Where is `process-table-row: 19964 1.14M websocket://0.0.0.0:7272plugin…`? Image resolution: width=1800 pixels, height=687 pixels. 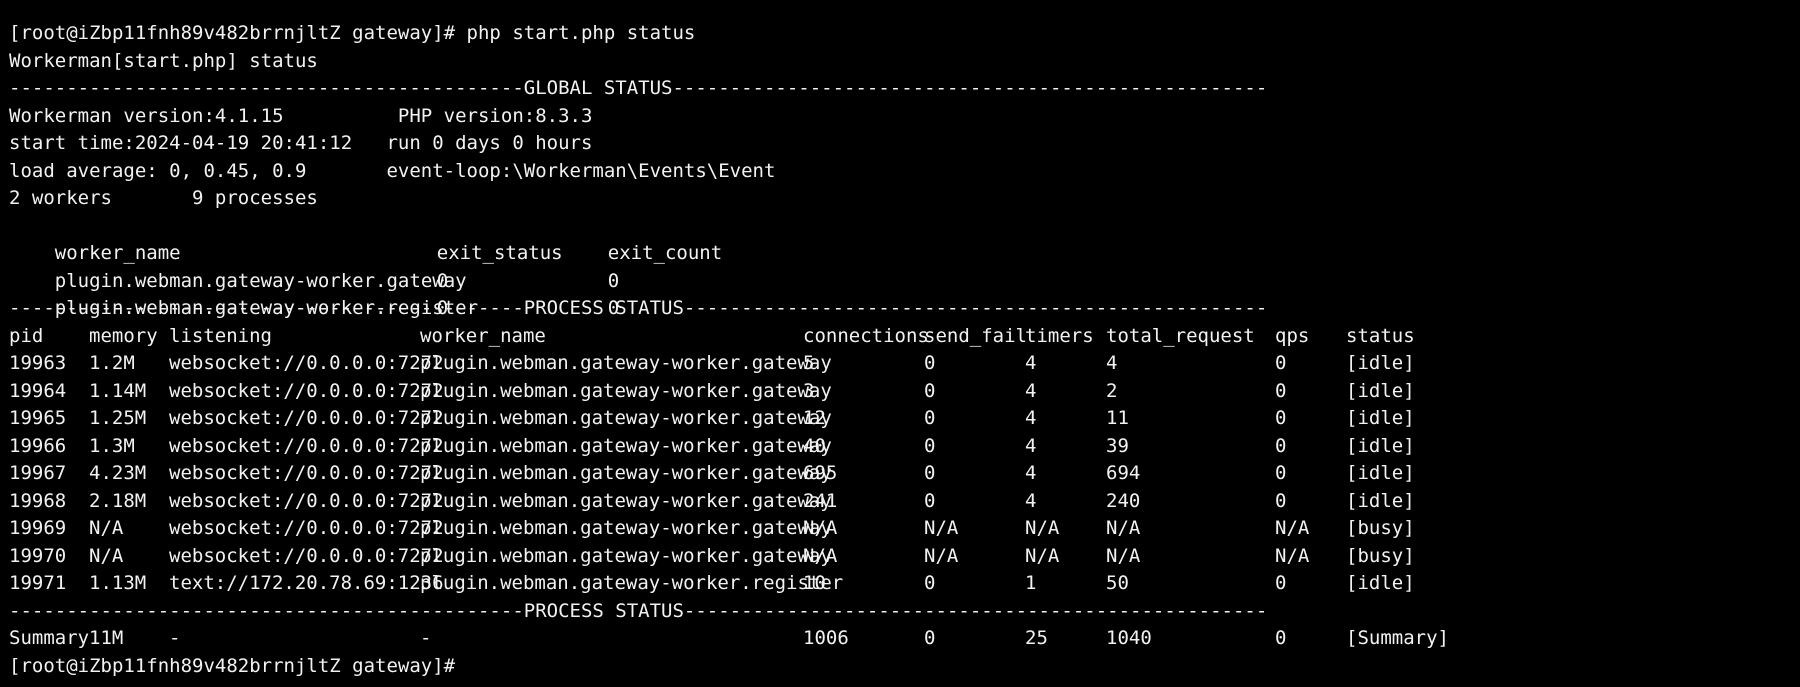
process-table-row: 19964 1.14M websocket://0.0.0.0:7272plugin… is located at coordinates (900, 392).